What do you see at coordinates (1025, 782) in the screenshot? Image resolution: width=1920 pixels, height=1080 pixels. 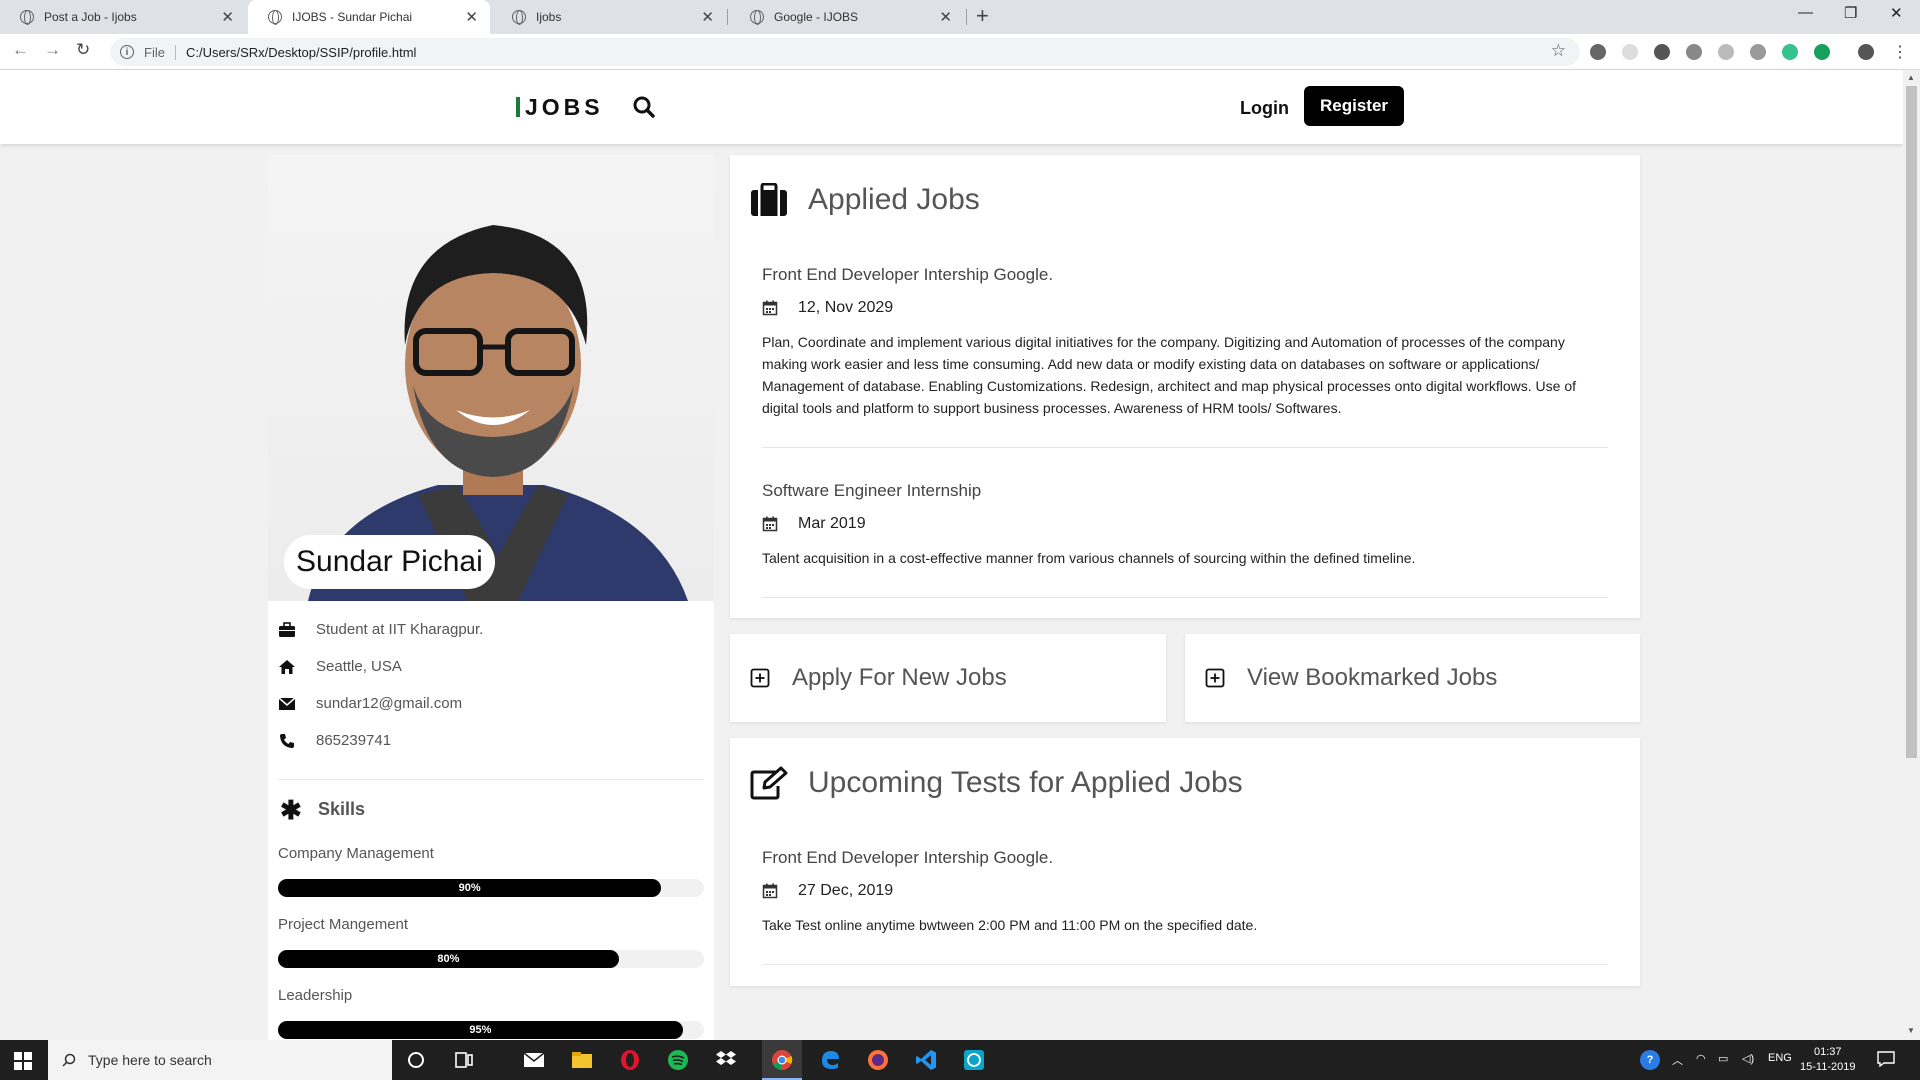 I see `upcoming-tests-title: Upcoming Tests for Applied Jobs` at bounding box center [1025, 782].